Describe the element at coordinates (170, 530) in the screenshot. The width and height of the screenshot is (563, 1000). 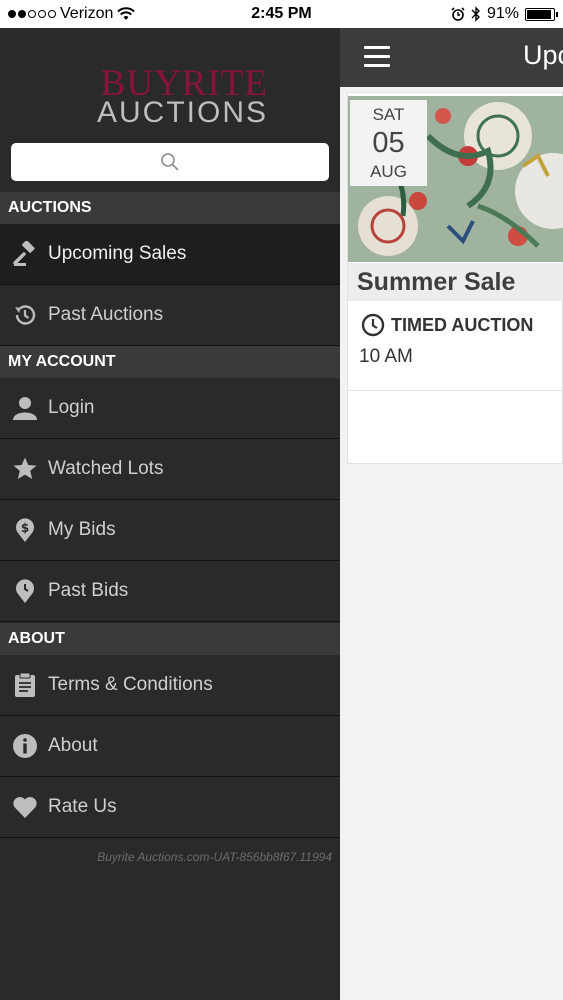
I see `menu-item-my-bids: $ My Bids` at that location.